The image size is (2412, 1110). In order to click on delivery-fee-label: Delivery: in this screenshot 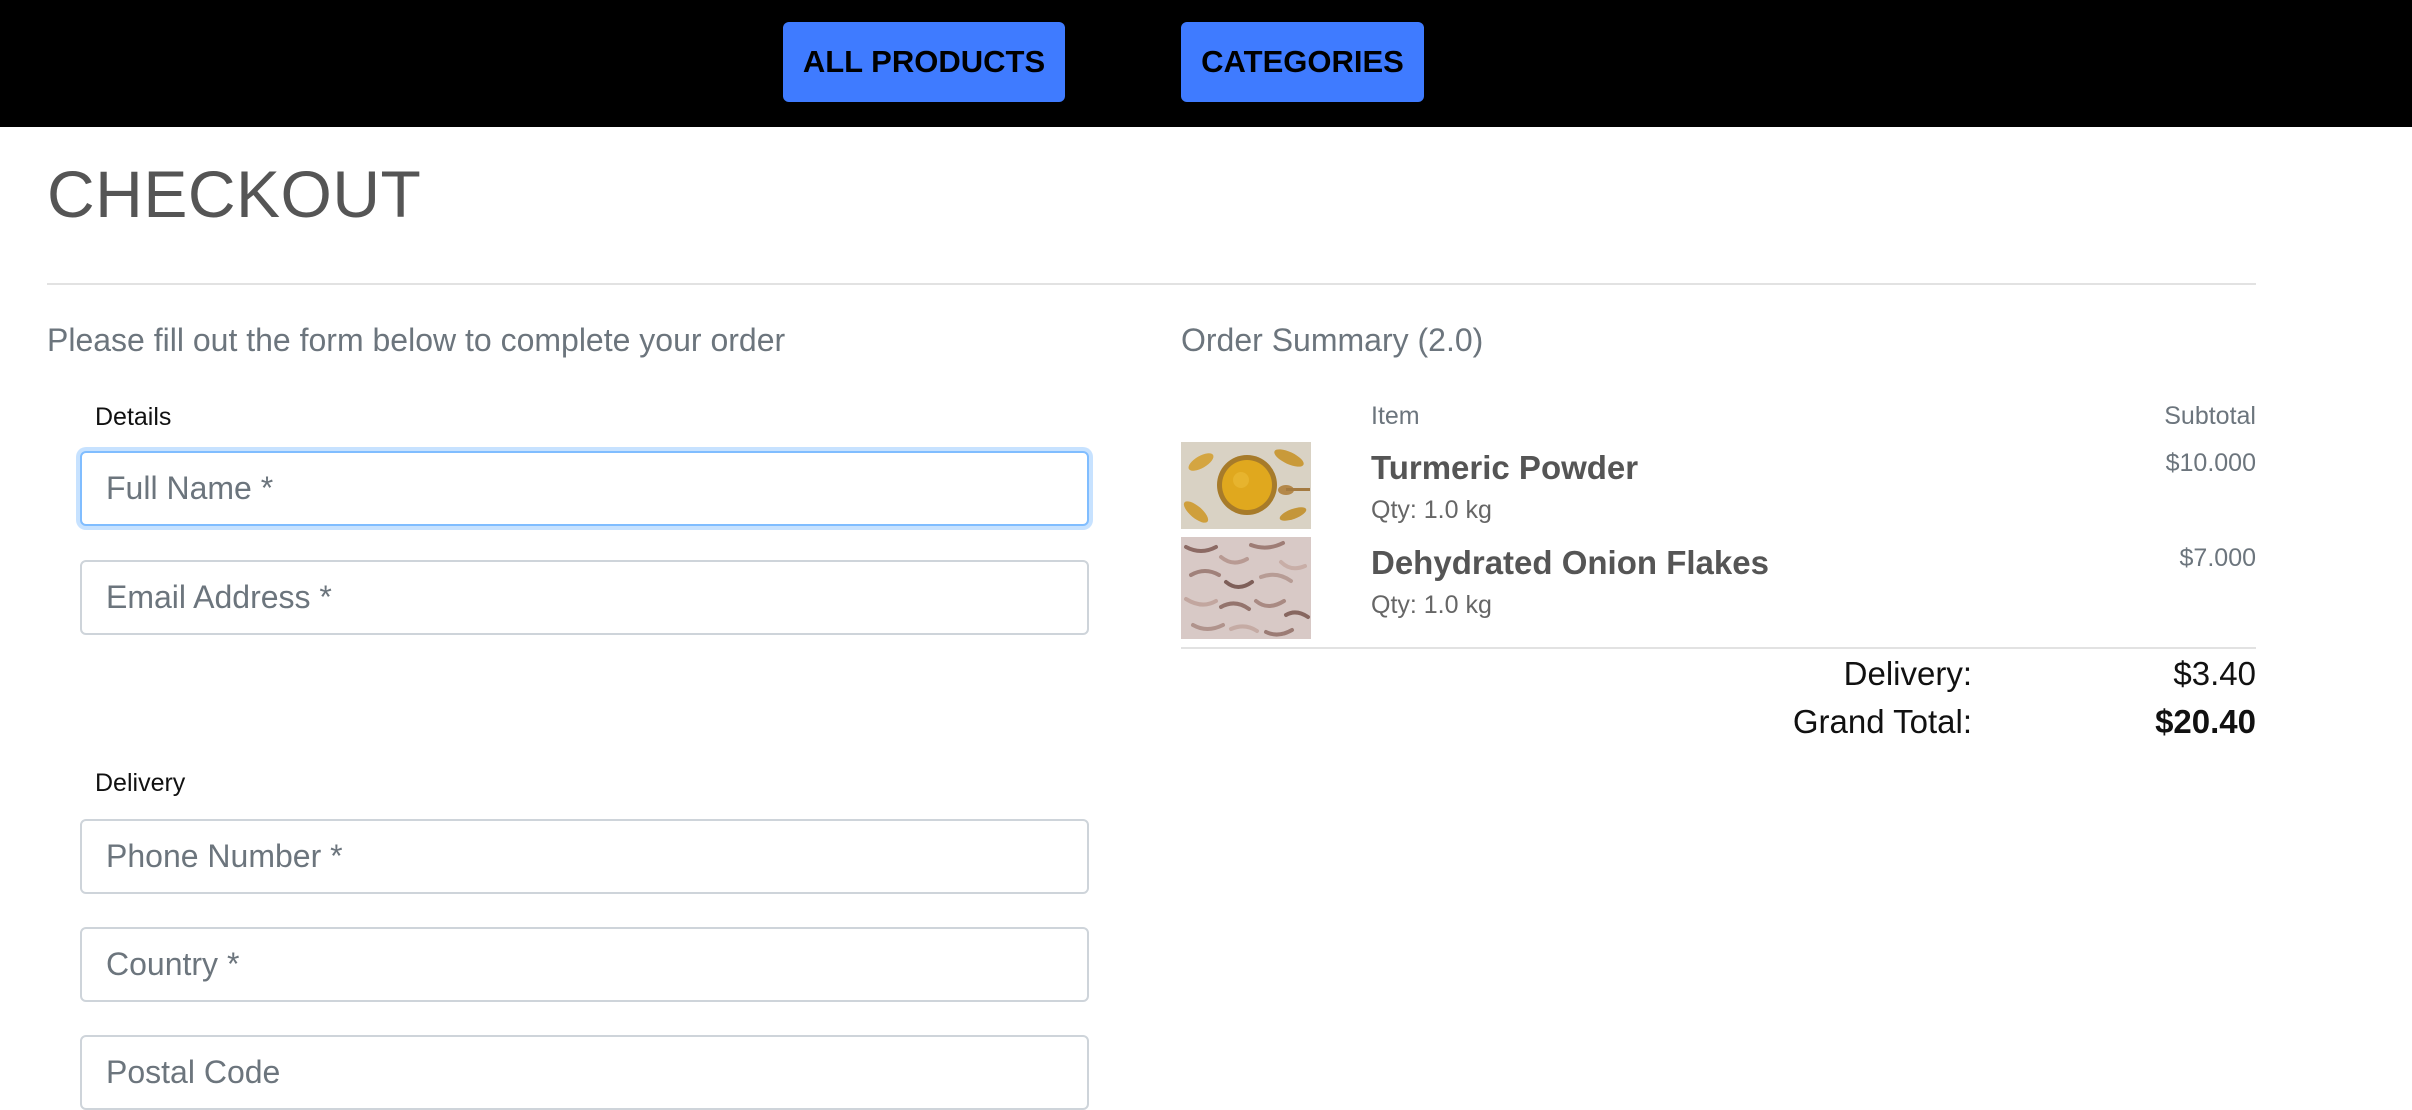, I will do `click(1907, 673)`.